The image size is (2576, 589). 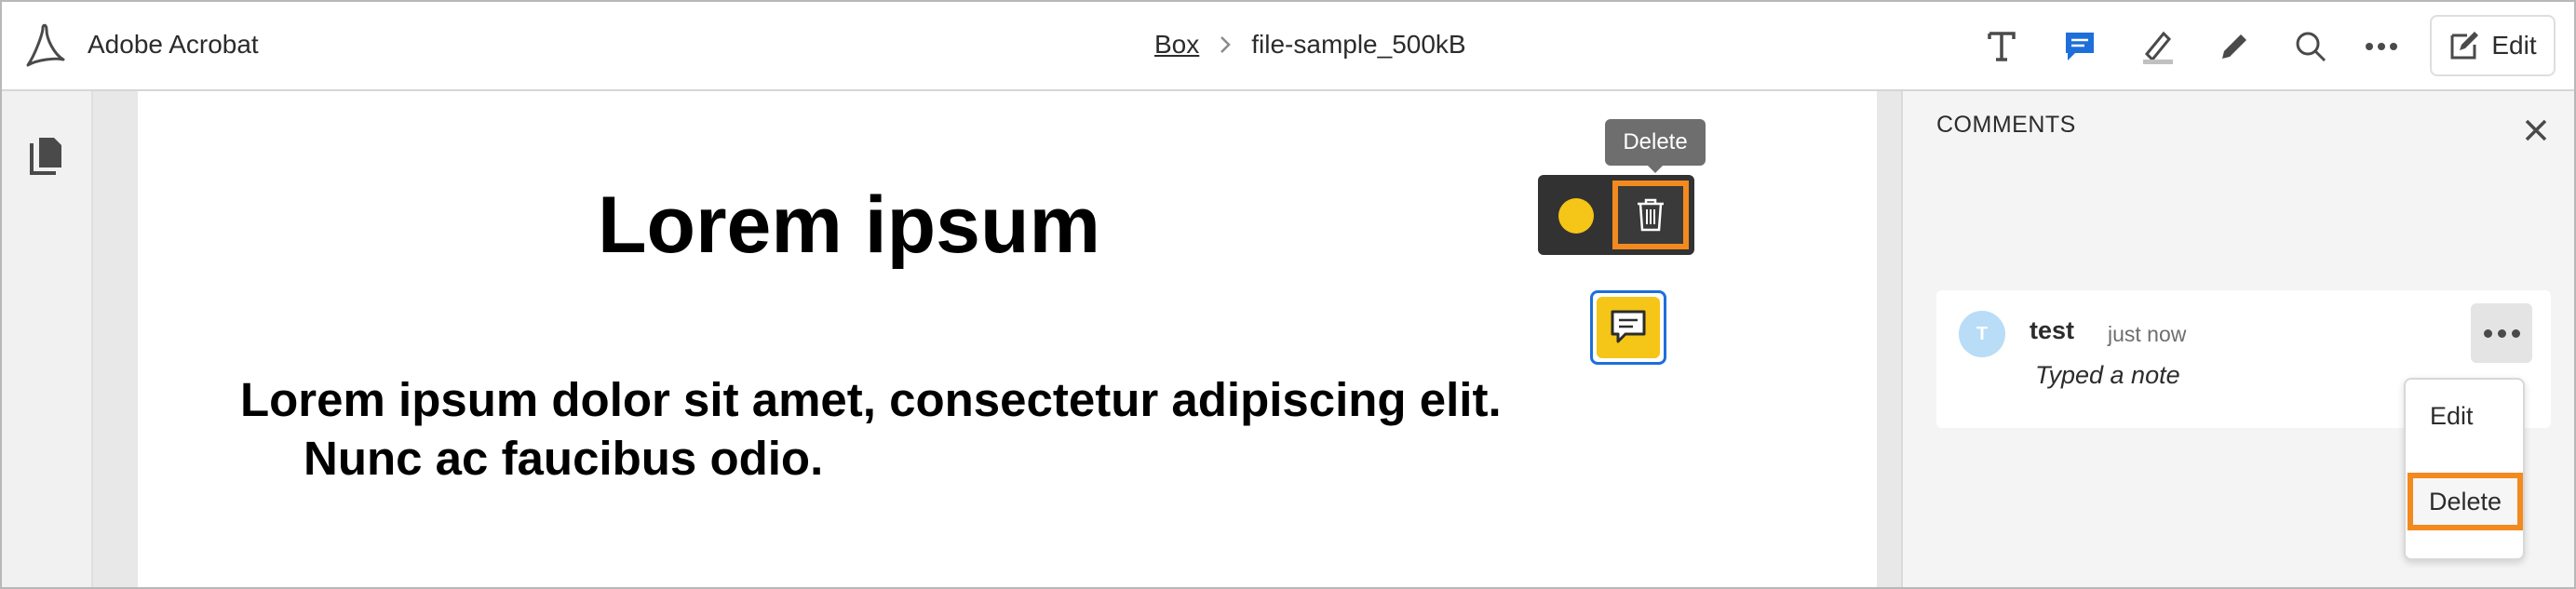 I want to click on pencil-tool-icon, so click(x=2234, y=46).